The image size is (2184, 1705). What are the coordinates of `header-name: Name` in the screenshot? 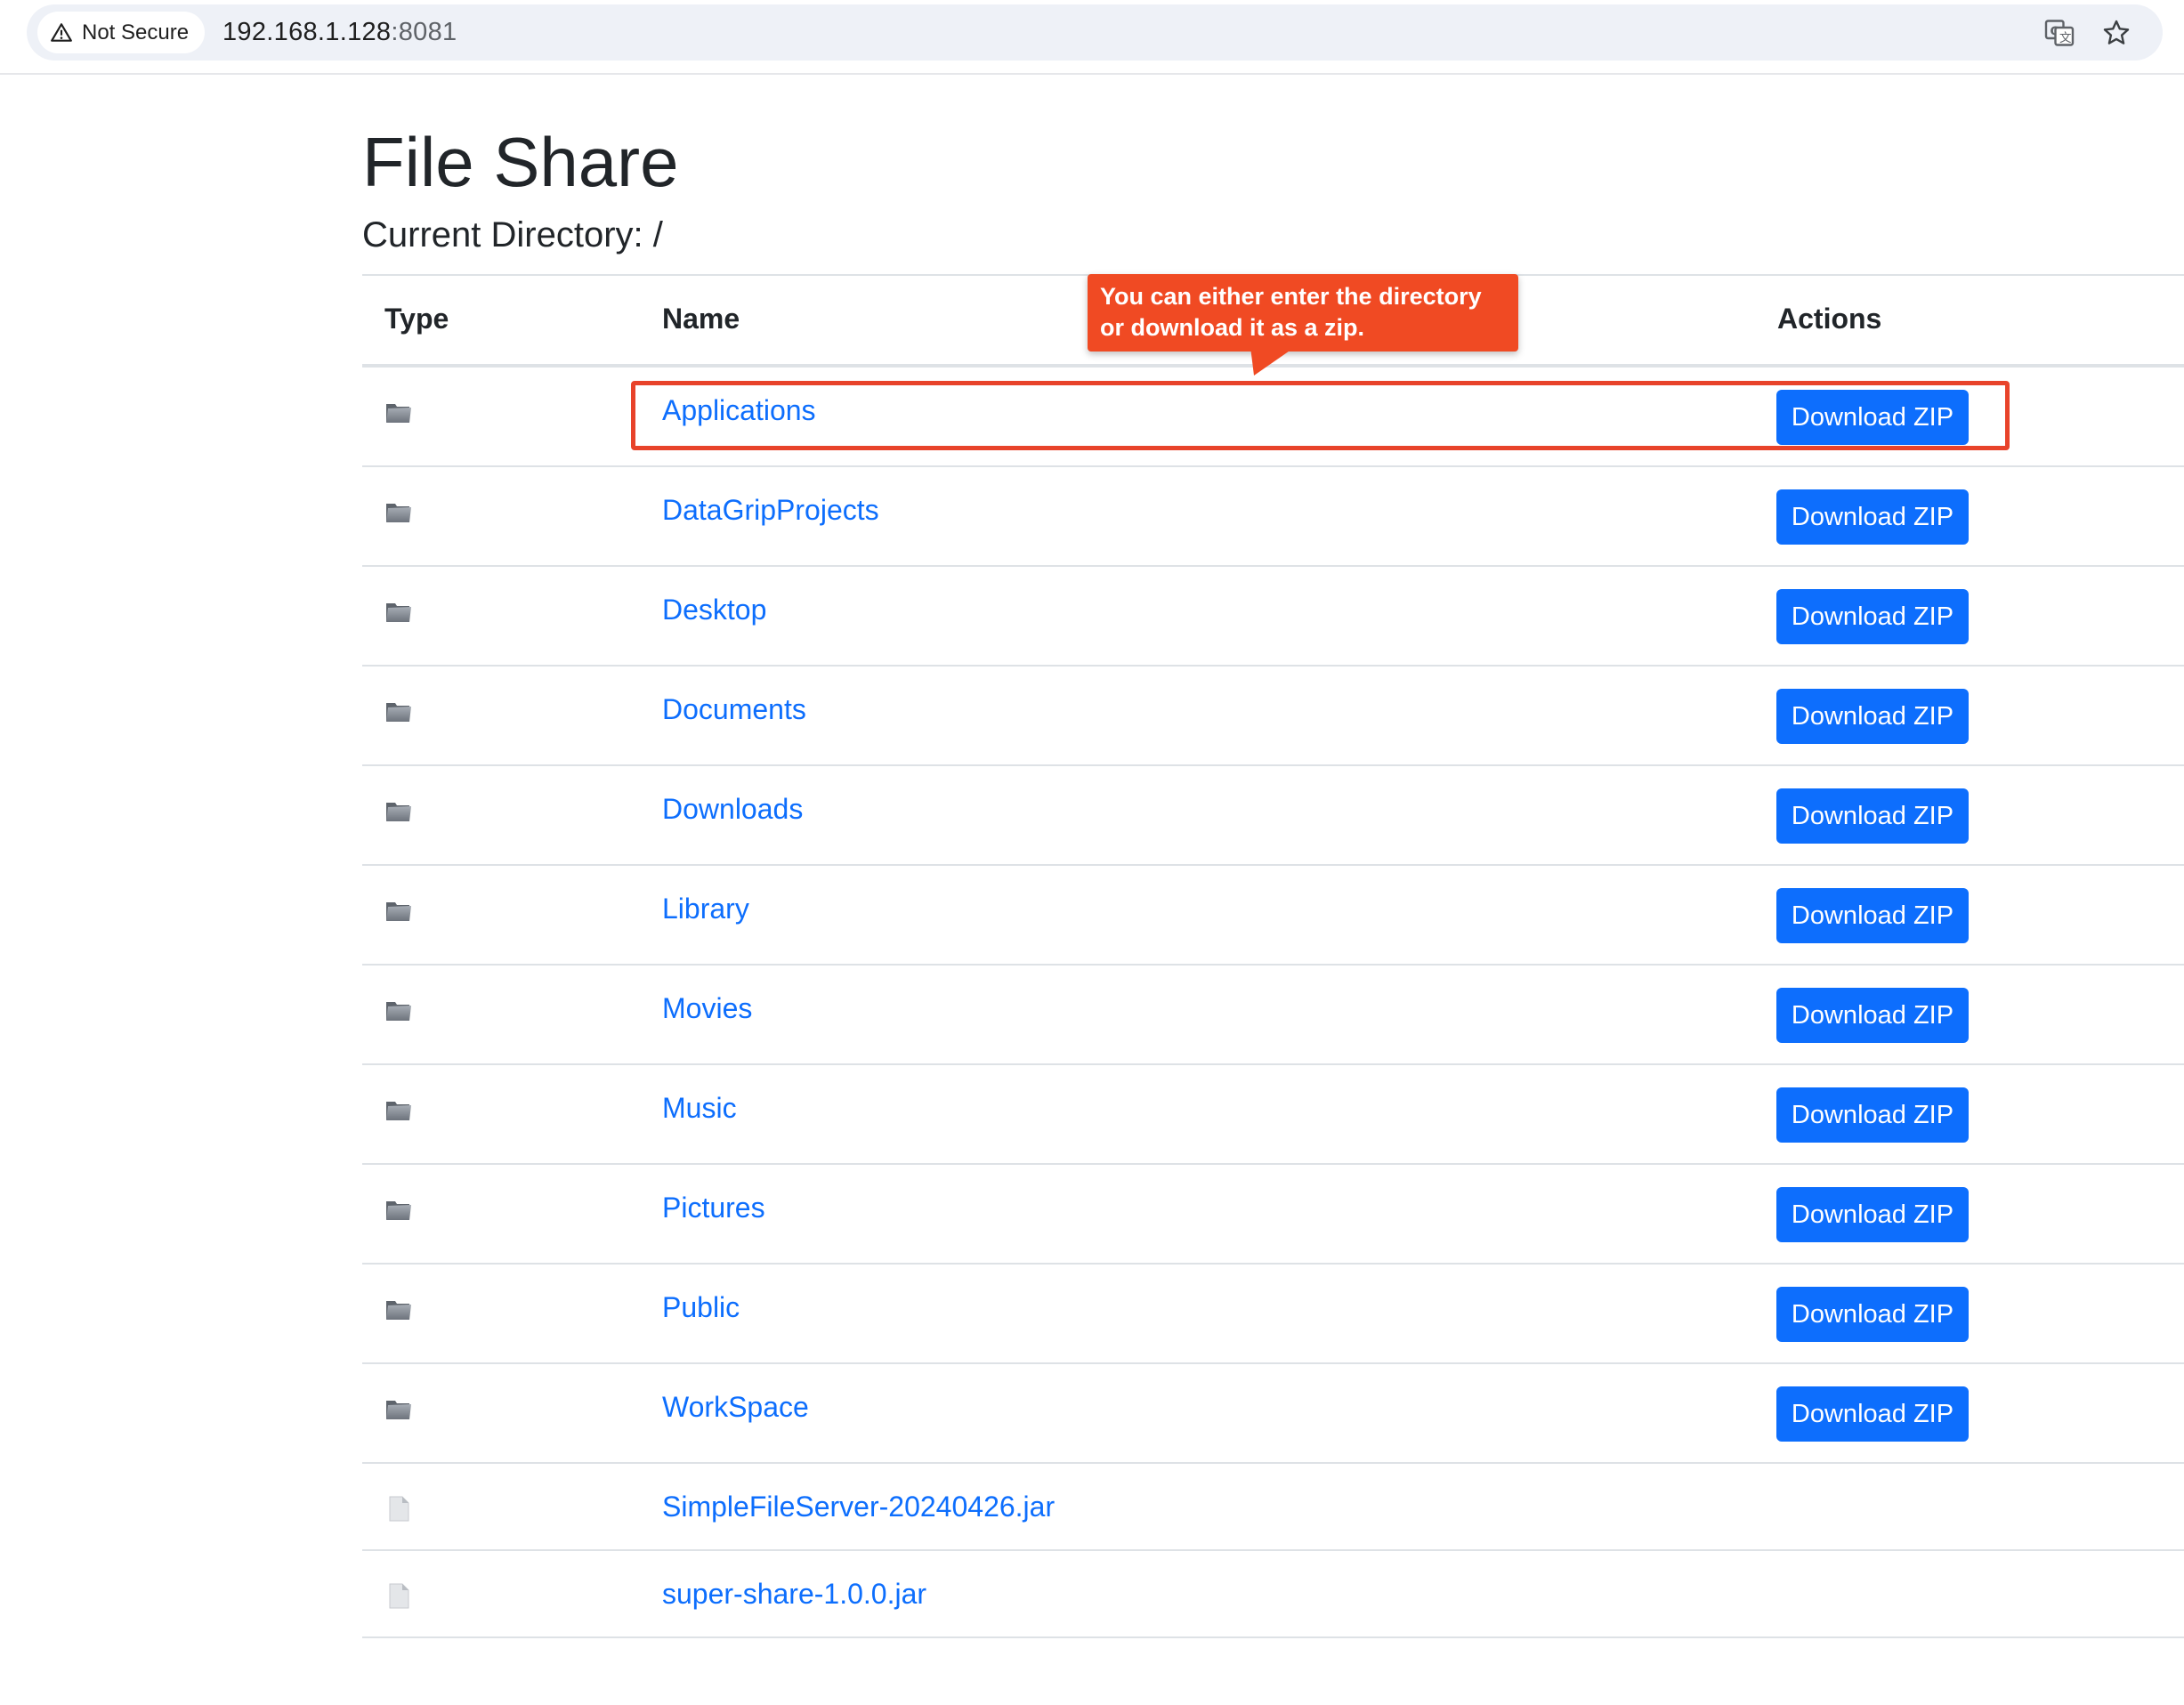 It's located at (701, 319).